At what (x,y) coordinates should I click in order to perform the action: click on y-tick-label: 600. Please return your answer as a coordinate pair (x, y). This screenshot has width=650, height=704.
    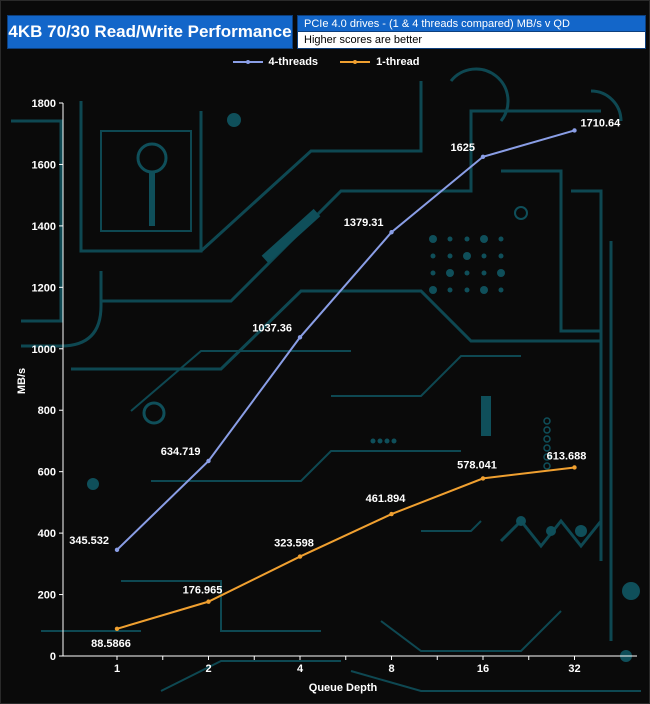
    Looking at the image, I should click on (47, 473).